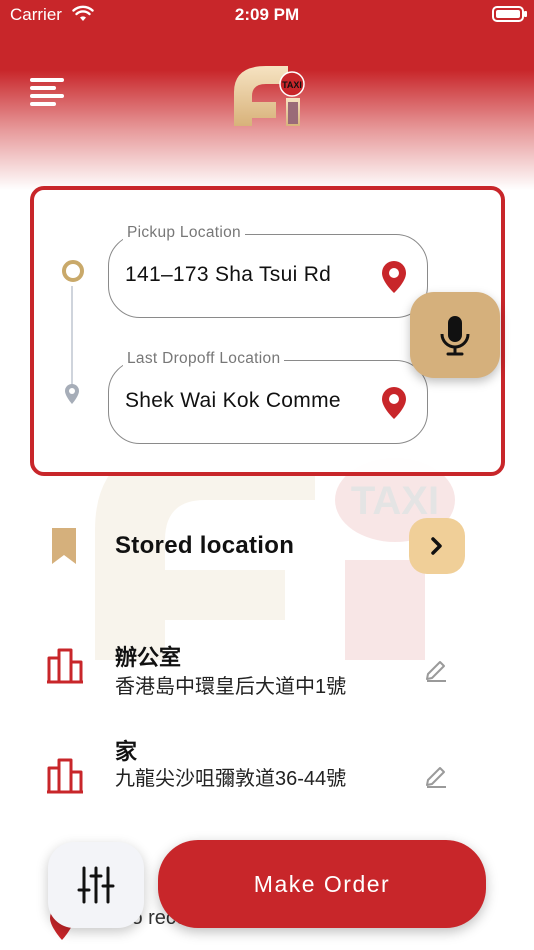  What do you see at coordinates (249, 401) in the screenshot?
I see `dropoff-location-value: Shek Wai Kok Comme` at bounding box center [249, 401].